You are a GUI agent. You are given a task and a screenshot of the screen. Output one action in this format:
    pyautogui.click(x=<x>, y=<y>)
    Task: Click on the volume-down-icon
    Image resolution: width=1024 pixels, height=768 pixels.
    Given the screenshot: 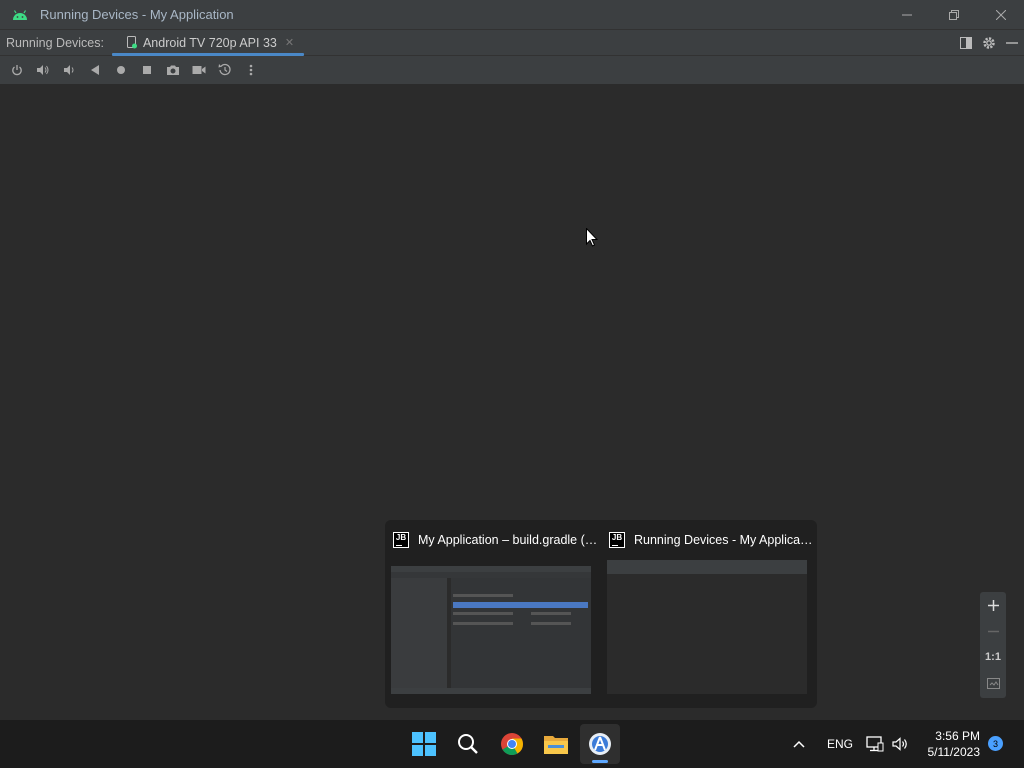 What is the action you would take?
    pyautogui.click(x=69, y=70)
    